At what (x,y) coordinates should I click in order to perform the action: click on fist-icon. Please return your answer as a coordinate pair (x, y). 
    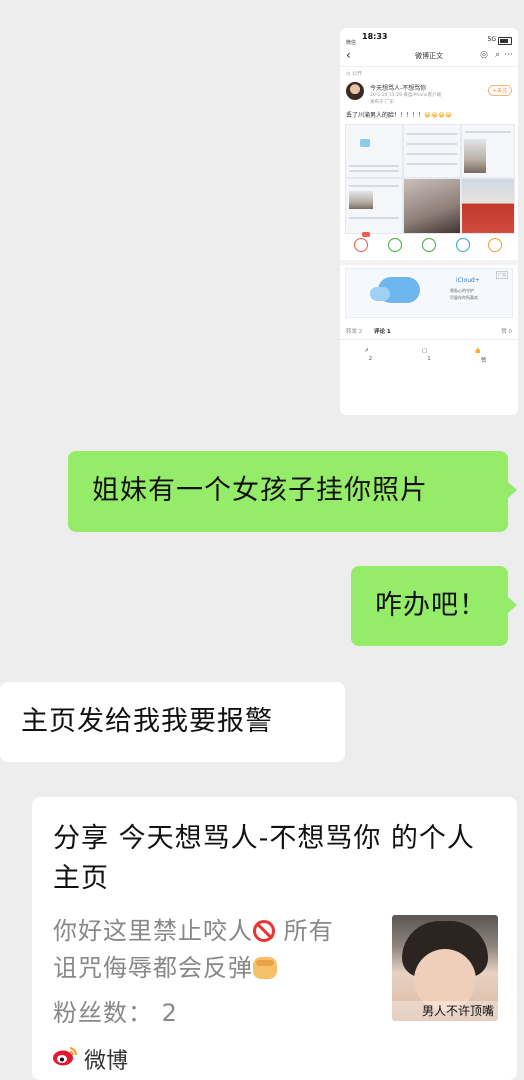
    Looking at the image, I should click on (265, 968).